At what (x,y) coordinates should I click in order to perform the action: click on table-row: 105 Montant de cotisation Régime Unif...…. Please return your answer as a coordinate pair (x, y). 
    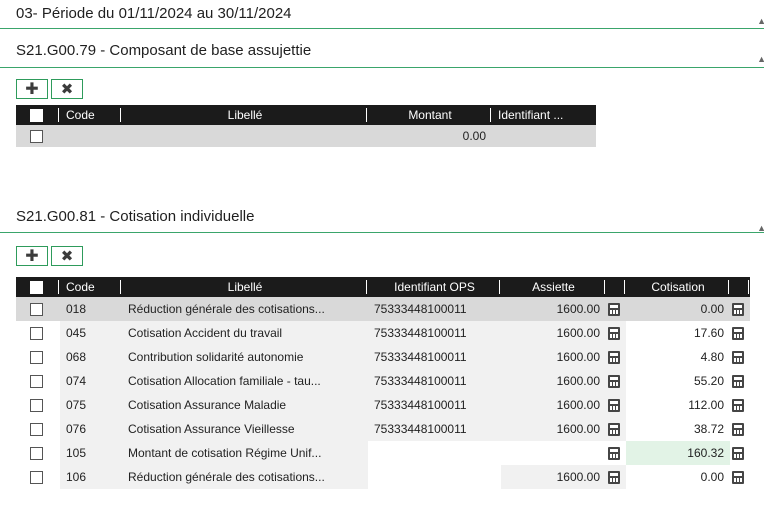
    Looking at the image, I should click on (383, 453).